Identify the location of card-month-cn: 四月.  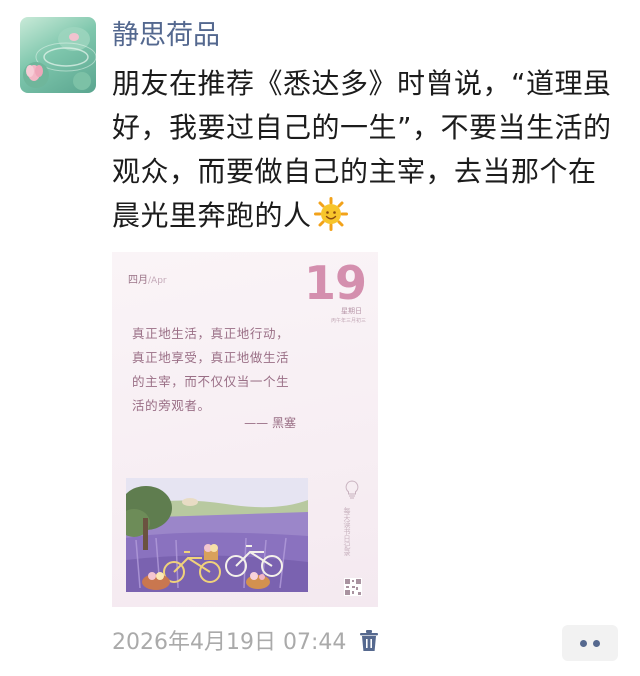
(138, 280).